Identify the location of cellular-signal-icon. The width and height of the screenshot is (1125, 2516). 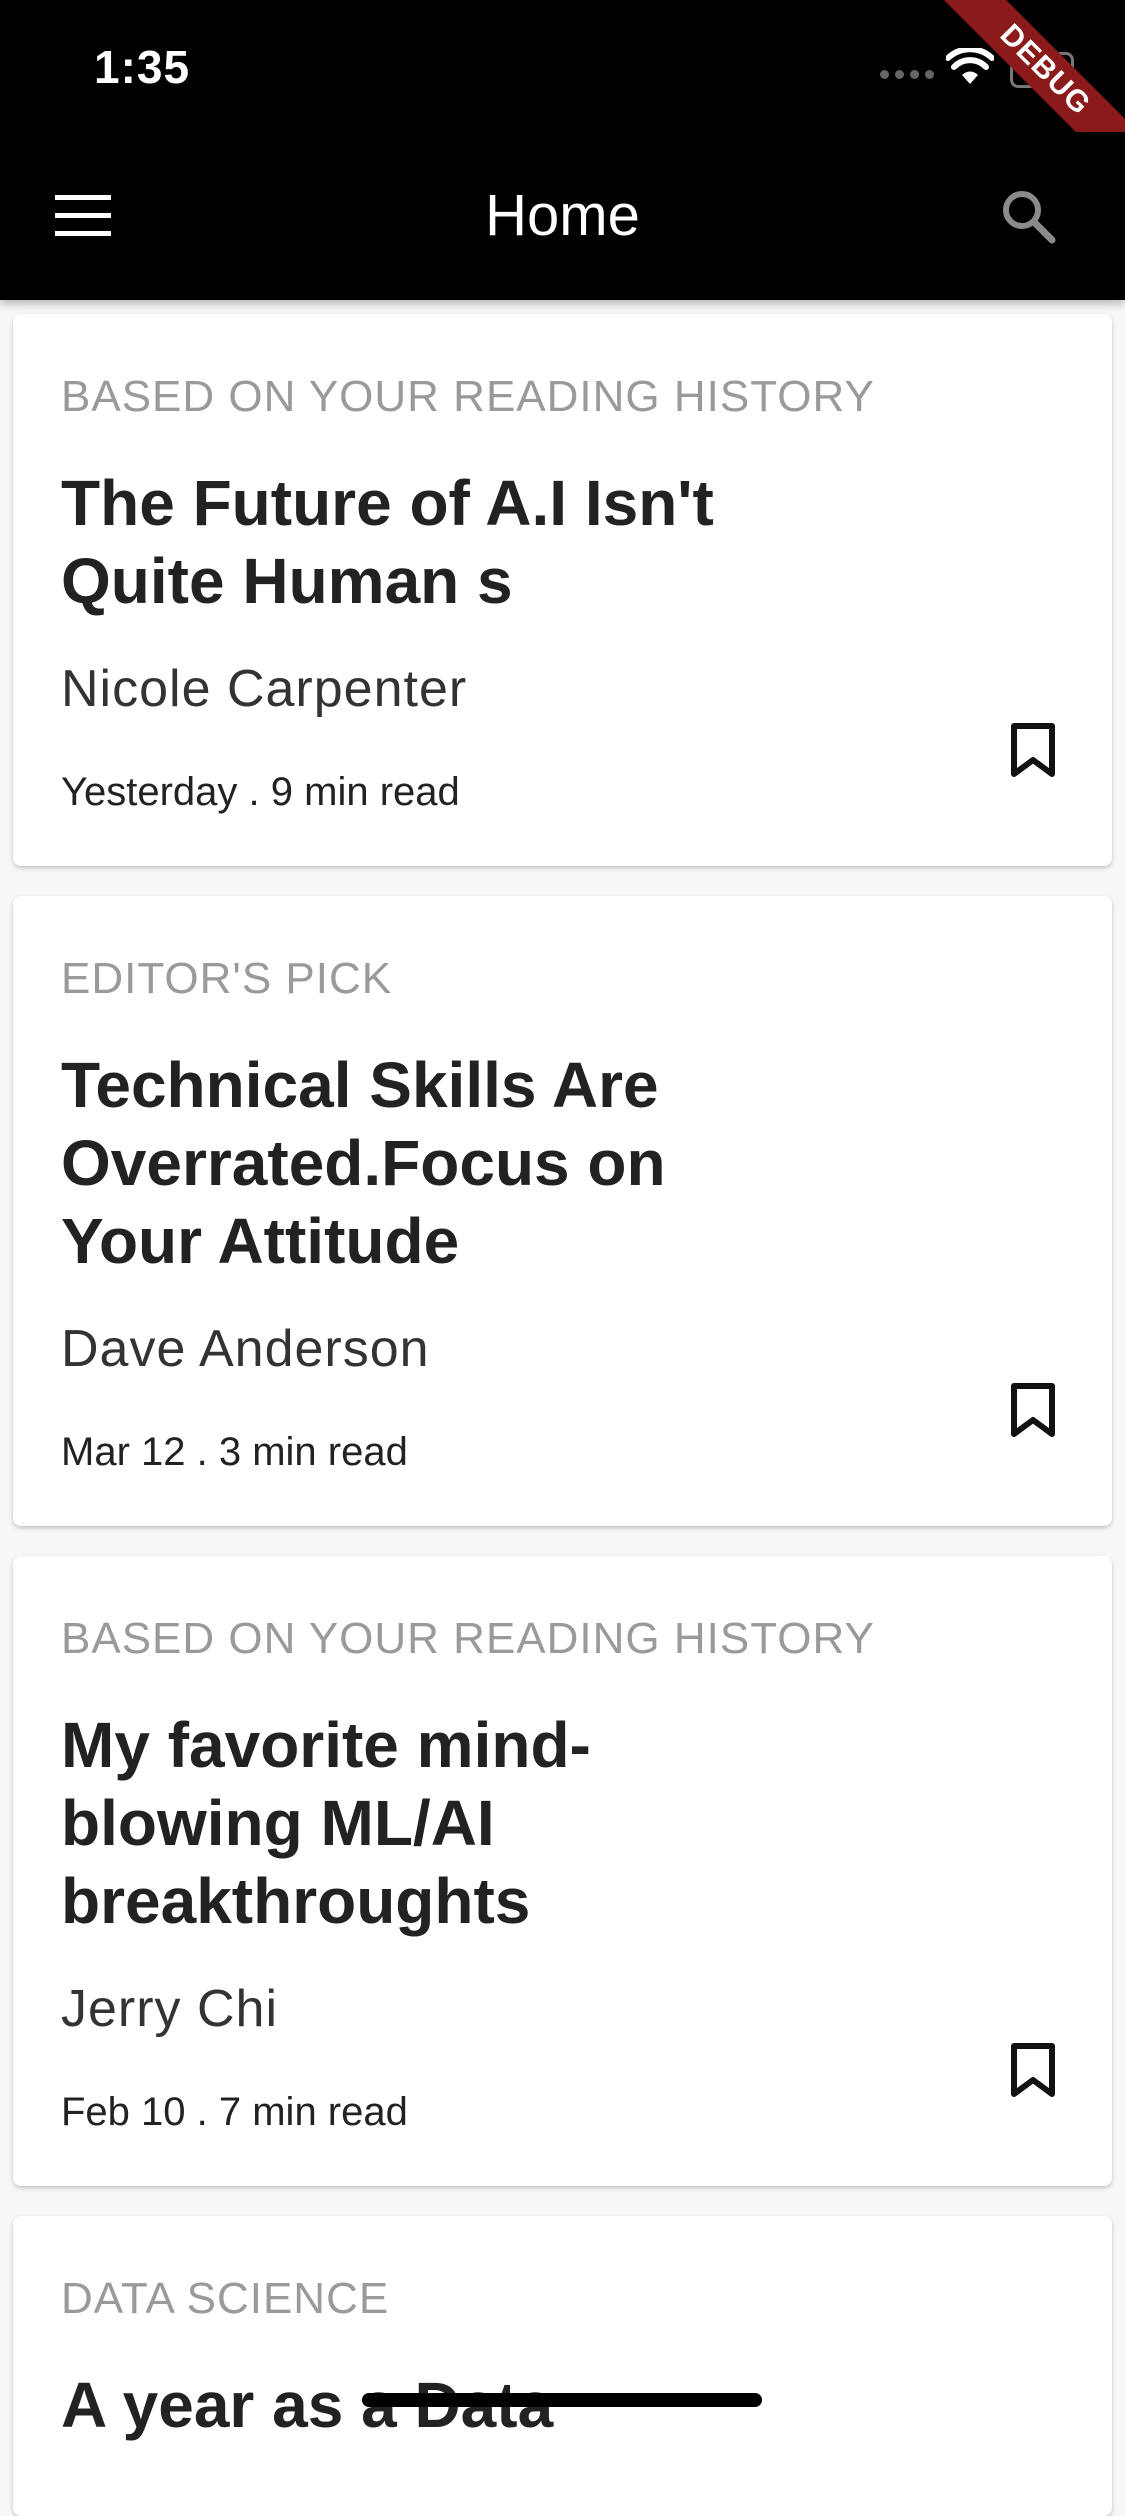
(907, 74).